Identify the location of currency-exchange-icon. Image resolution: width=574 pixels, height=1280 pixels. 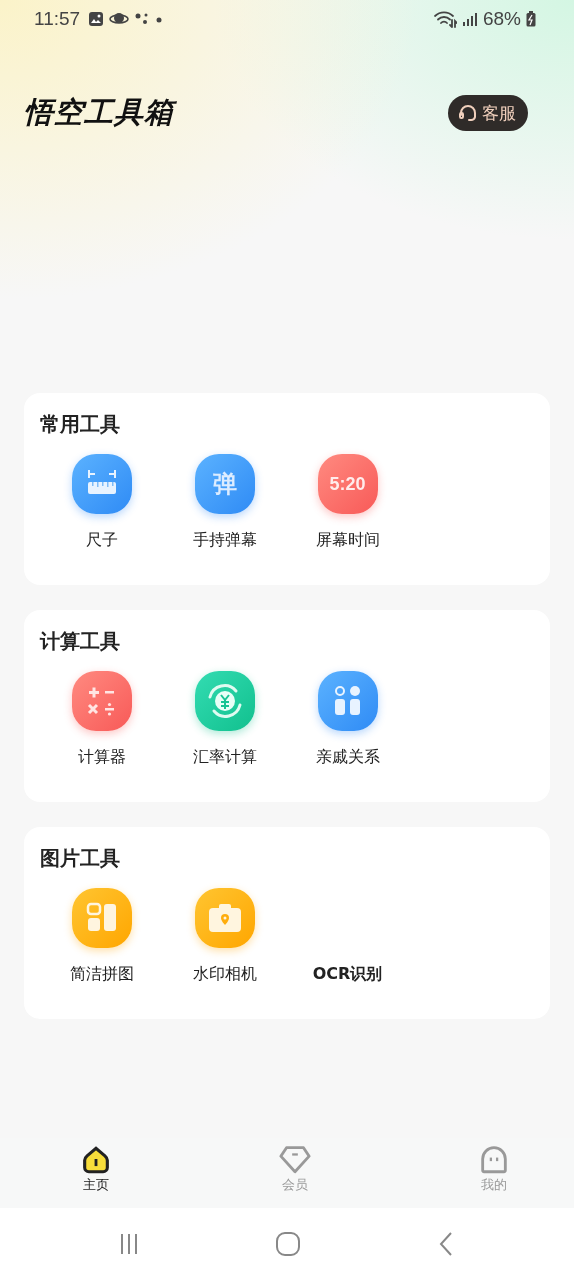
(224, 701).